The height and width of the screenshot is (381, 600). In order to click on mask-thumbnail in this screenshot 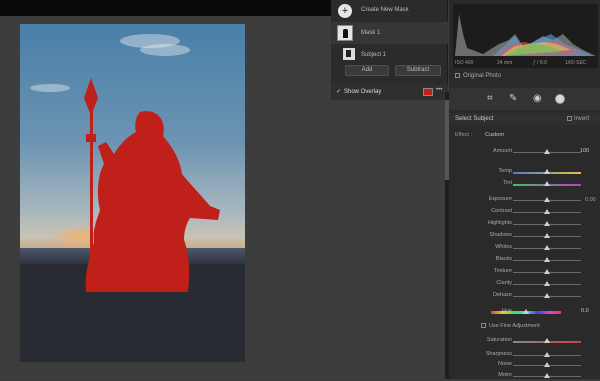, I will do `click(345, 33)`.